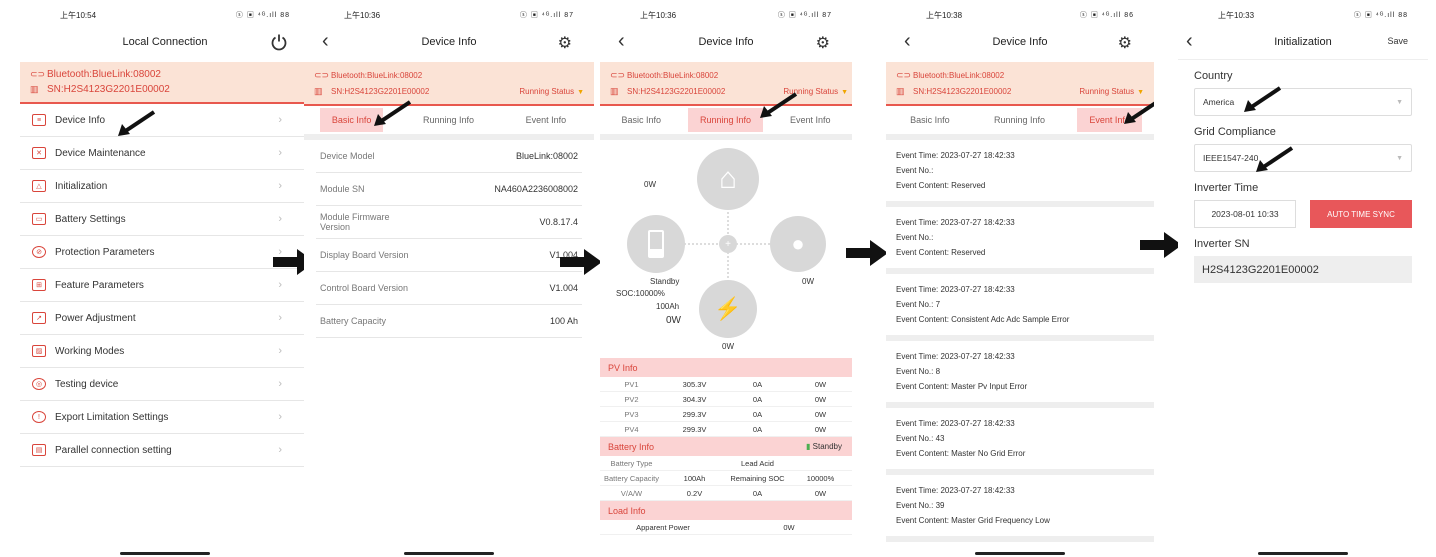 Image resolution: width=1436 pixels, height=557 pixels. What do you see at coordinates (726, 399) in the screenshot?
I see `table-row: PV2 304.3V 0A 0W` at bounding box center [726, 399].